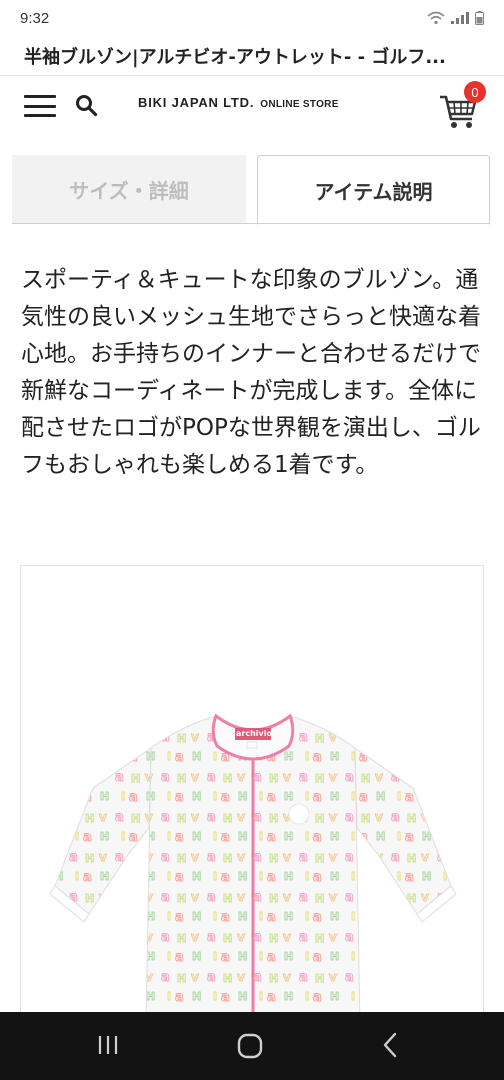 This screenshot has width=504, height=1080. Describe the element at coordinates (464, 105) in the screenshot. I see `cart-button: 0` at that location.